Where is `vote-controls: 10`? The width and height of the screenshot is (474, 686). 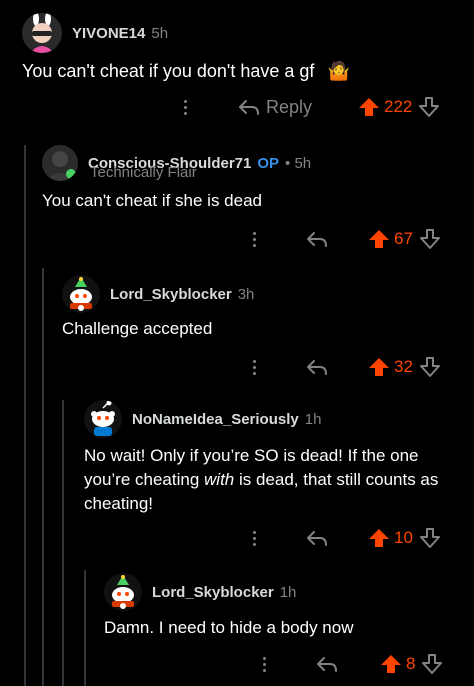
vote-controls: 10 is located at coordinates (404, 538).